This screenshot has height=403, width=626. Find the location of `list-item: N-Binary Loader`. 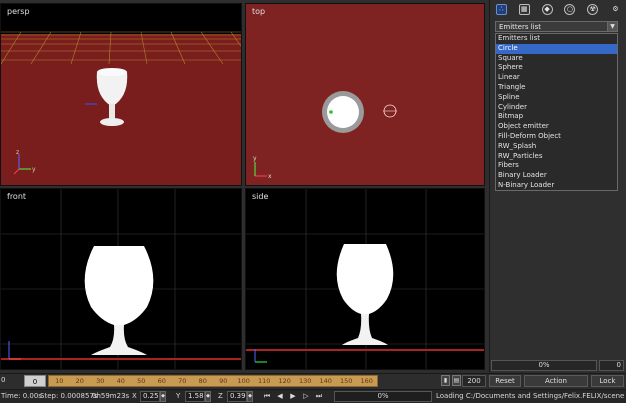

list-item: N-Binary Loader is located at coordinates (556, 185).